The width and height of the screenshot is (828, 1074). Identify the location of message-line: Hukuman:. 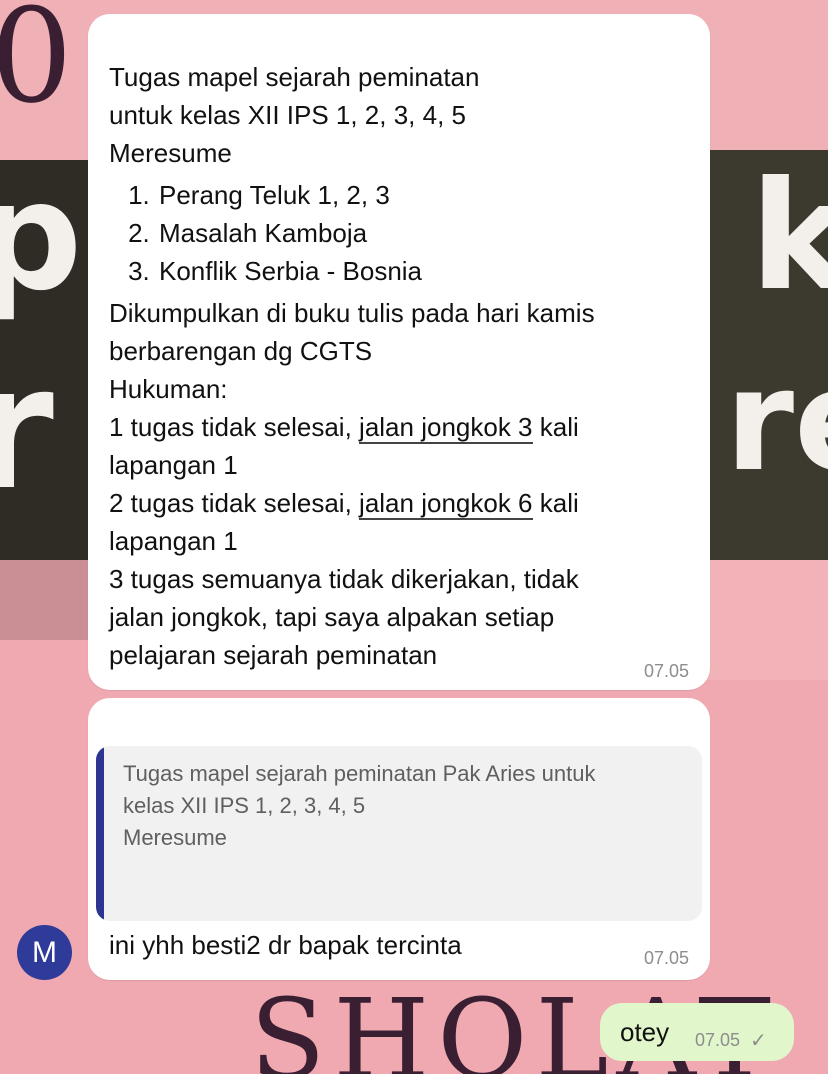
(168, 389).